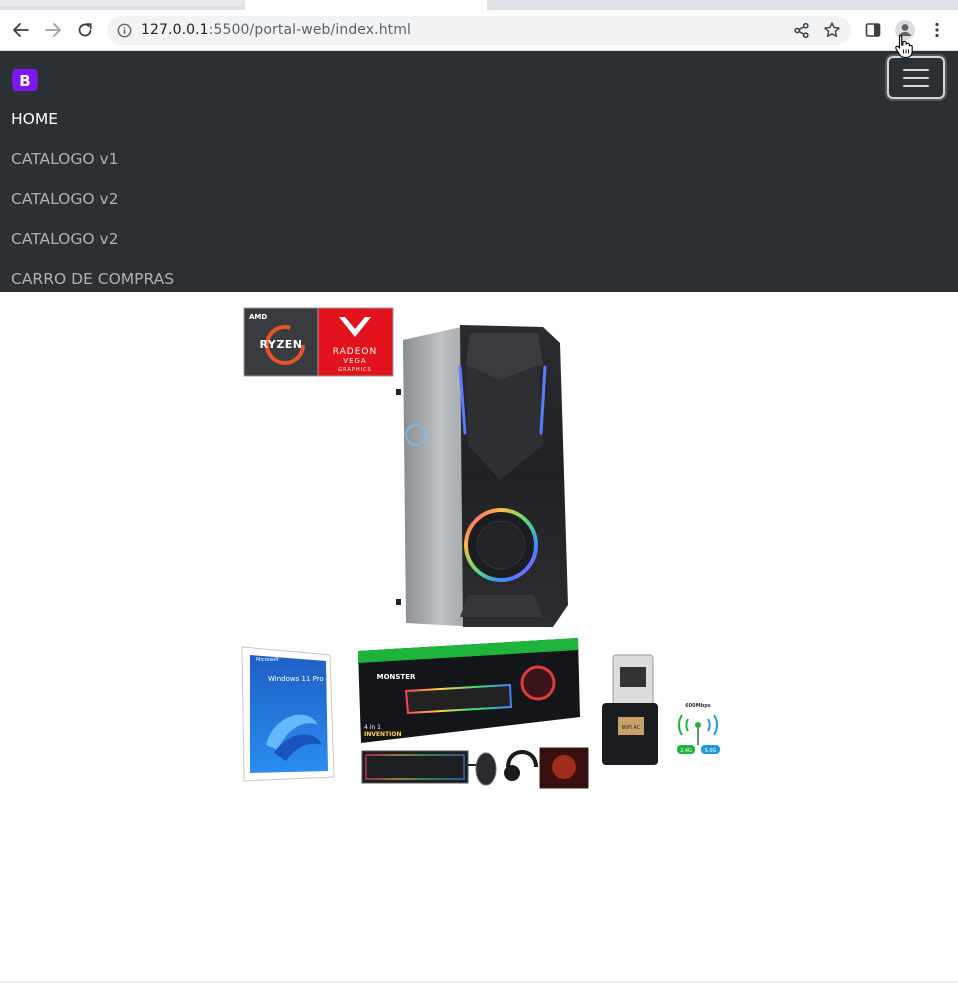 This screenshot has height=983, width=958. I want to click on hamburger-icon, so click(916, 78).